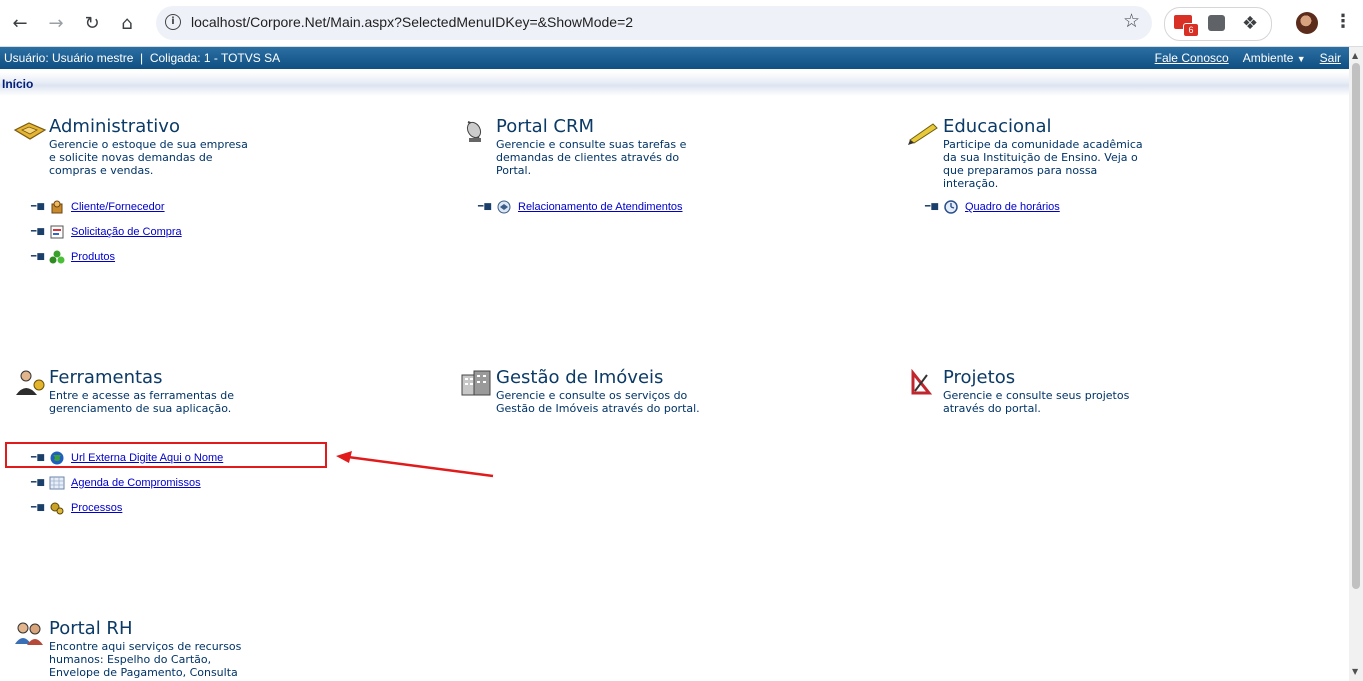 This screenshot has width=1363, height=681. Describe the element at coordinates (600, 207) in the screenshot. I see `link-relacionamento-atendimentos: Relacionamento de Atendimentos` at that location.